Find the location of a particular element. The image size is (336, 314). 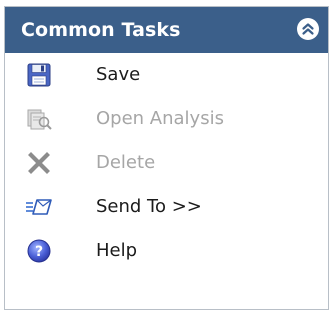

delete-x-icon is located at coordinates (39, 163).